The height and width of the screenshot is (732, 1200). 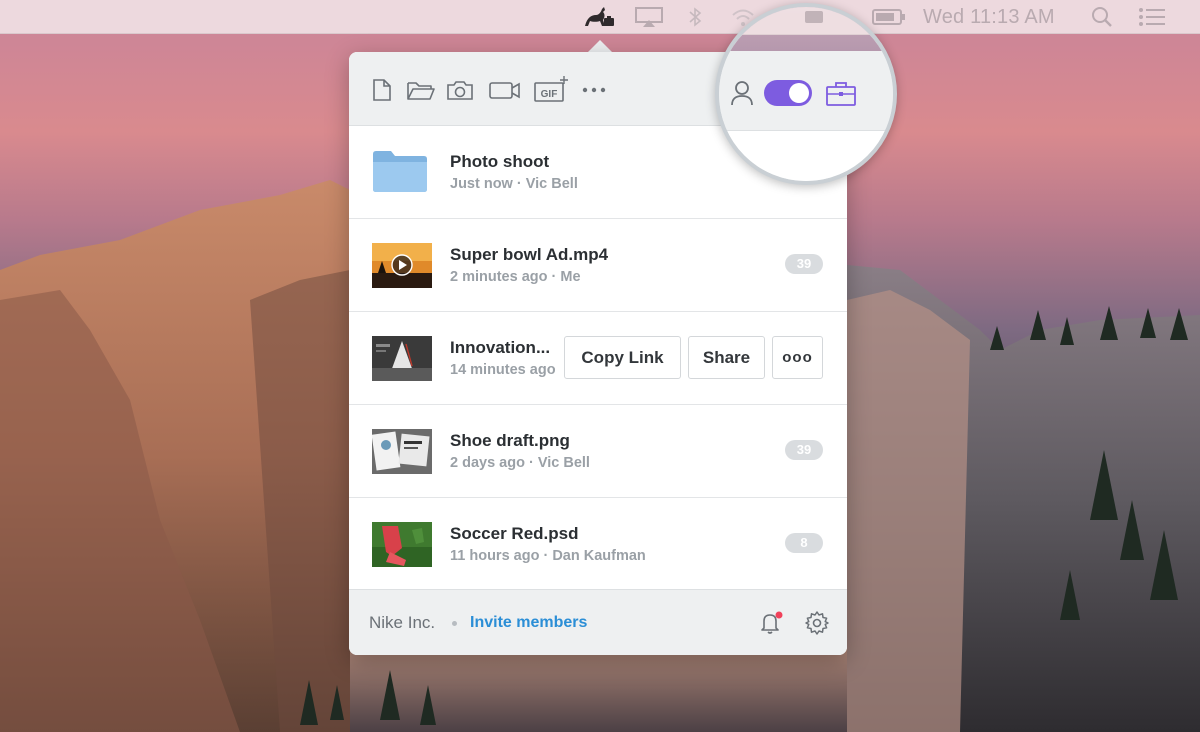 I want to click on copy-link-button: Copy Link, so click(x=622, y=357).